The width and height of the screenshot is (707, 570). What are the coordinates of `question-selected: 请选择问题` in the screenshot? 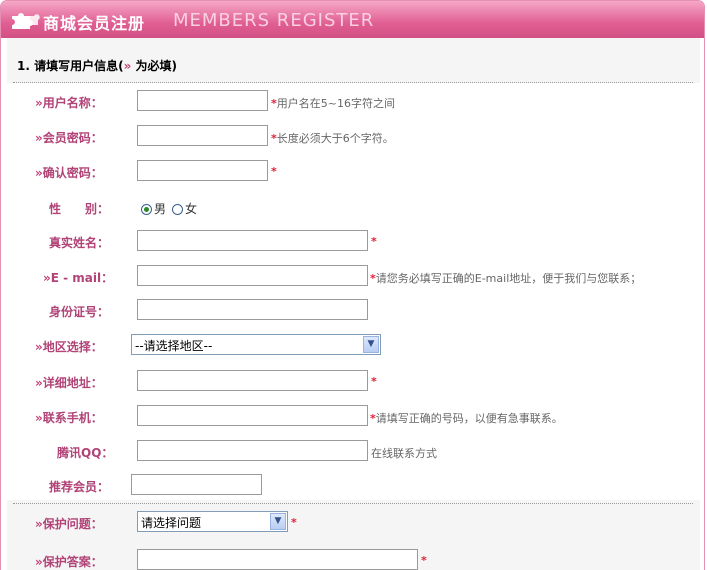 It's located at (171, 523).